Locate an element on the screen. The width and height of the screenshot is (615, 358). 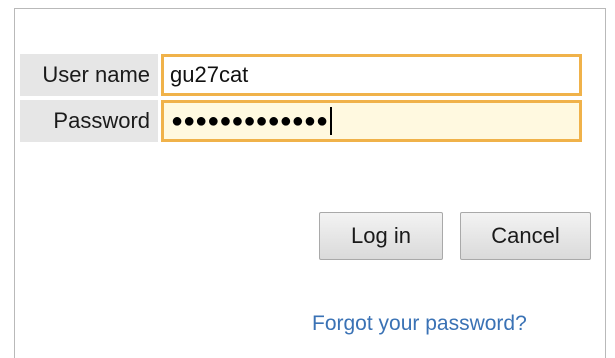
username-input is located at coordinates (371, 75).